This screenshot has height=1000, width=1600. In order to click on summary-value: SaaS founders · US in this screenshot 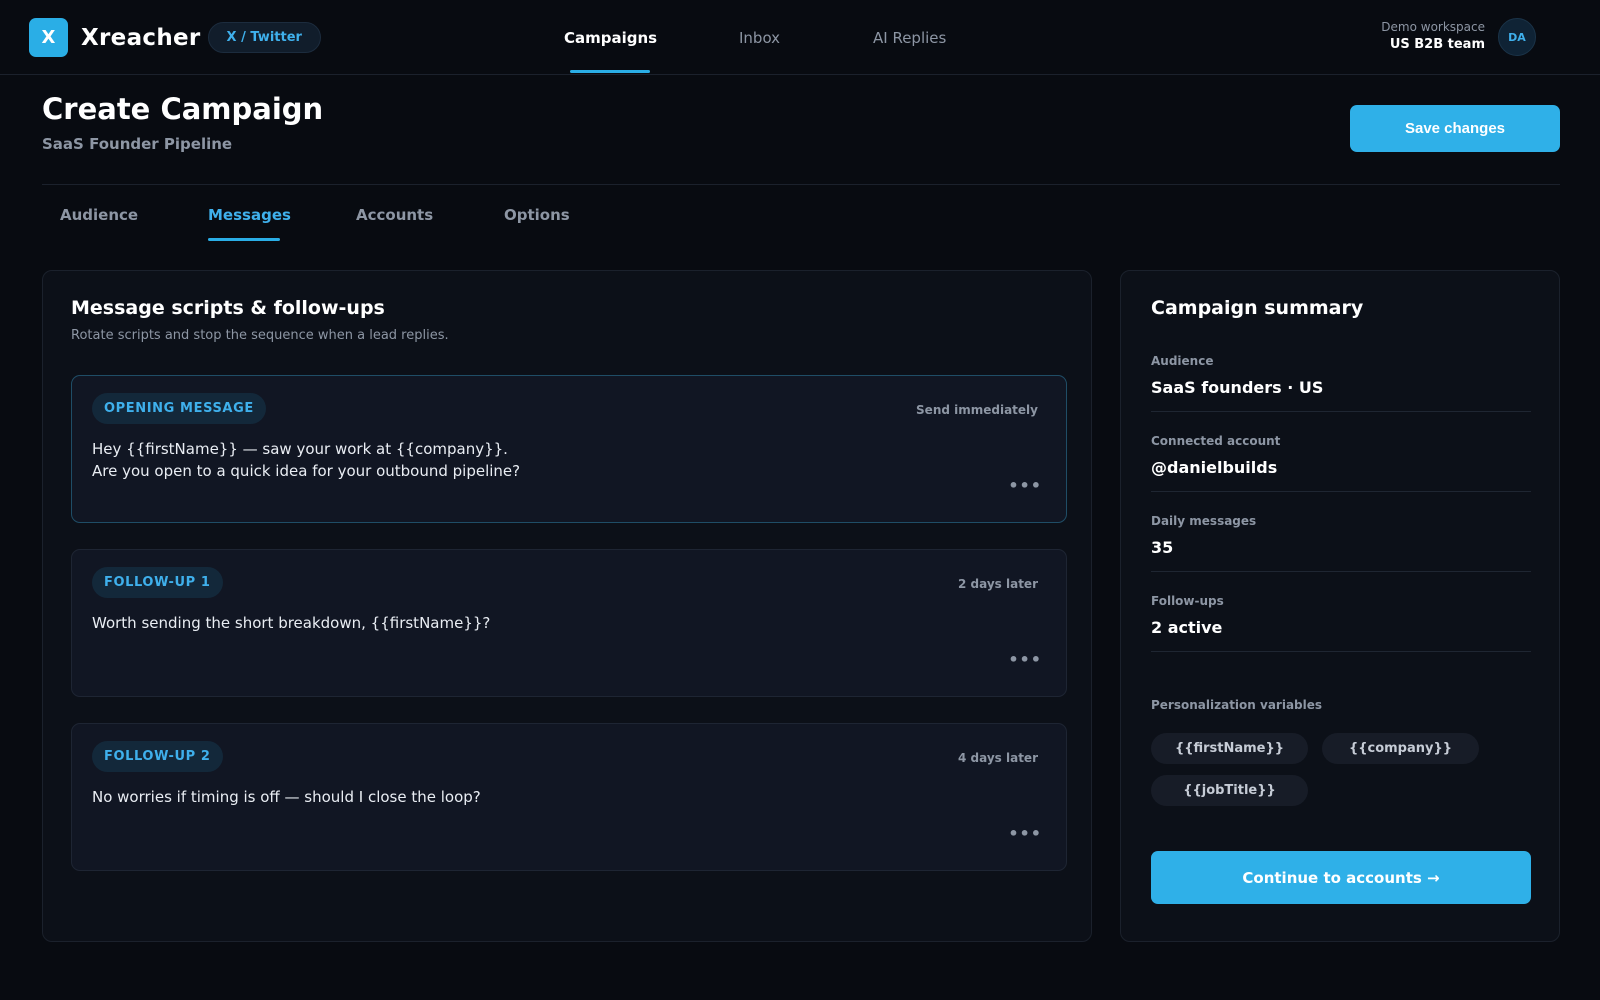, I will do `click(1237, 387)`.